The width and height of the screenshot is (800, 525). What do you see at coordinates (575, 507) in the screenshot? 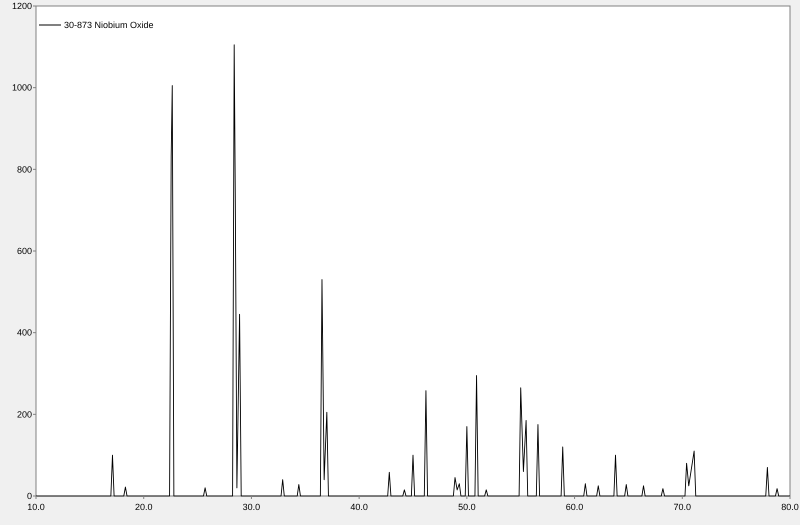
I see `x-axis-tick-label: 60.0` at bounding box center [575, 507].